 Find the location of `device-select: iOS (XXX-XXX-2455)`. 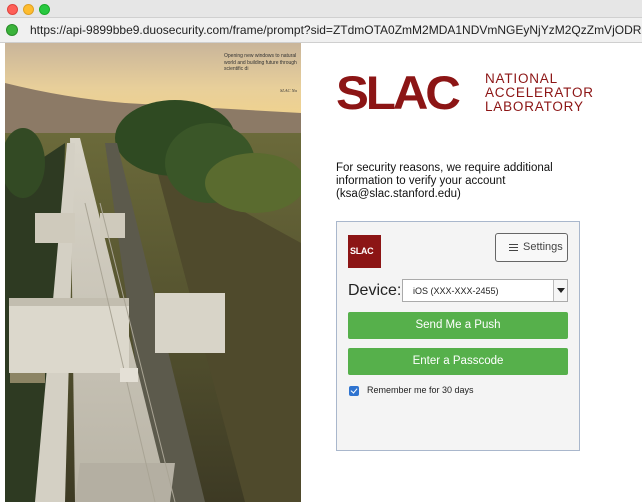

device-select: iOS (XXX-XXX-2455) is located at coordinates (485, 290).